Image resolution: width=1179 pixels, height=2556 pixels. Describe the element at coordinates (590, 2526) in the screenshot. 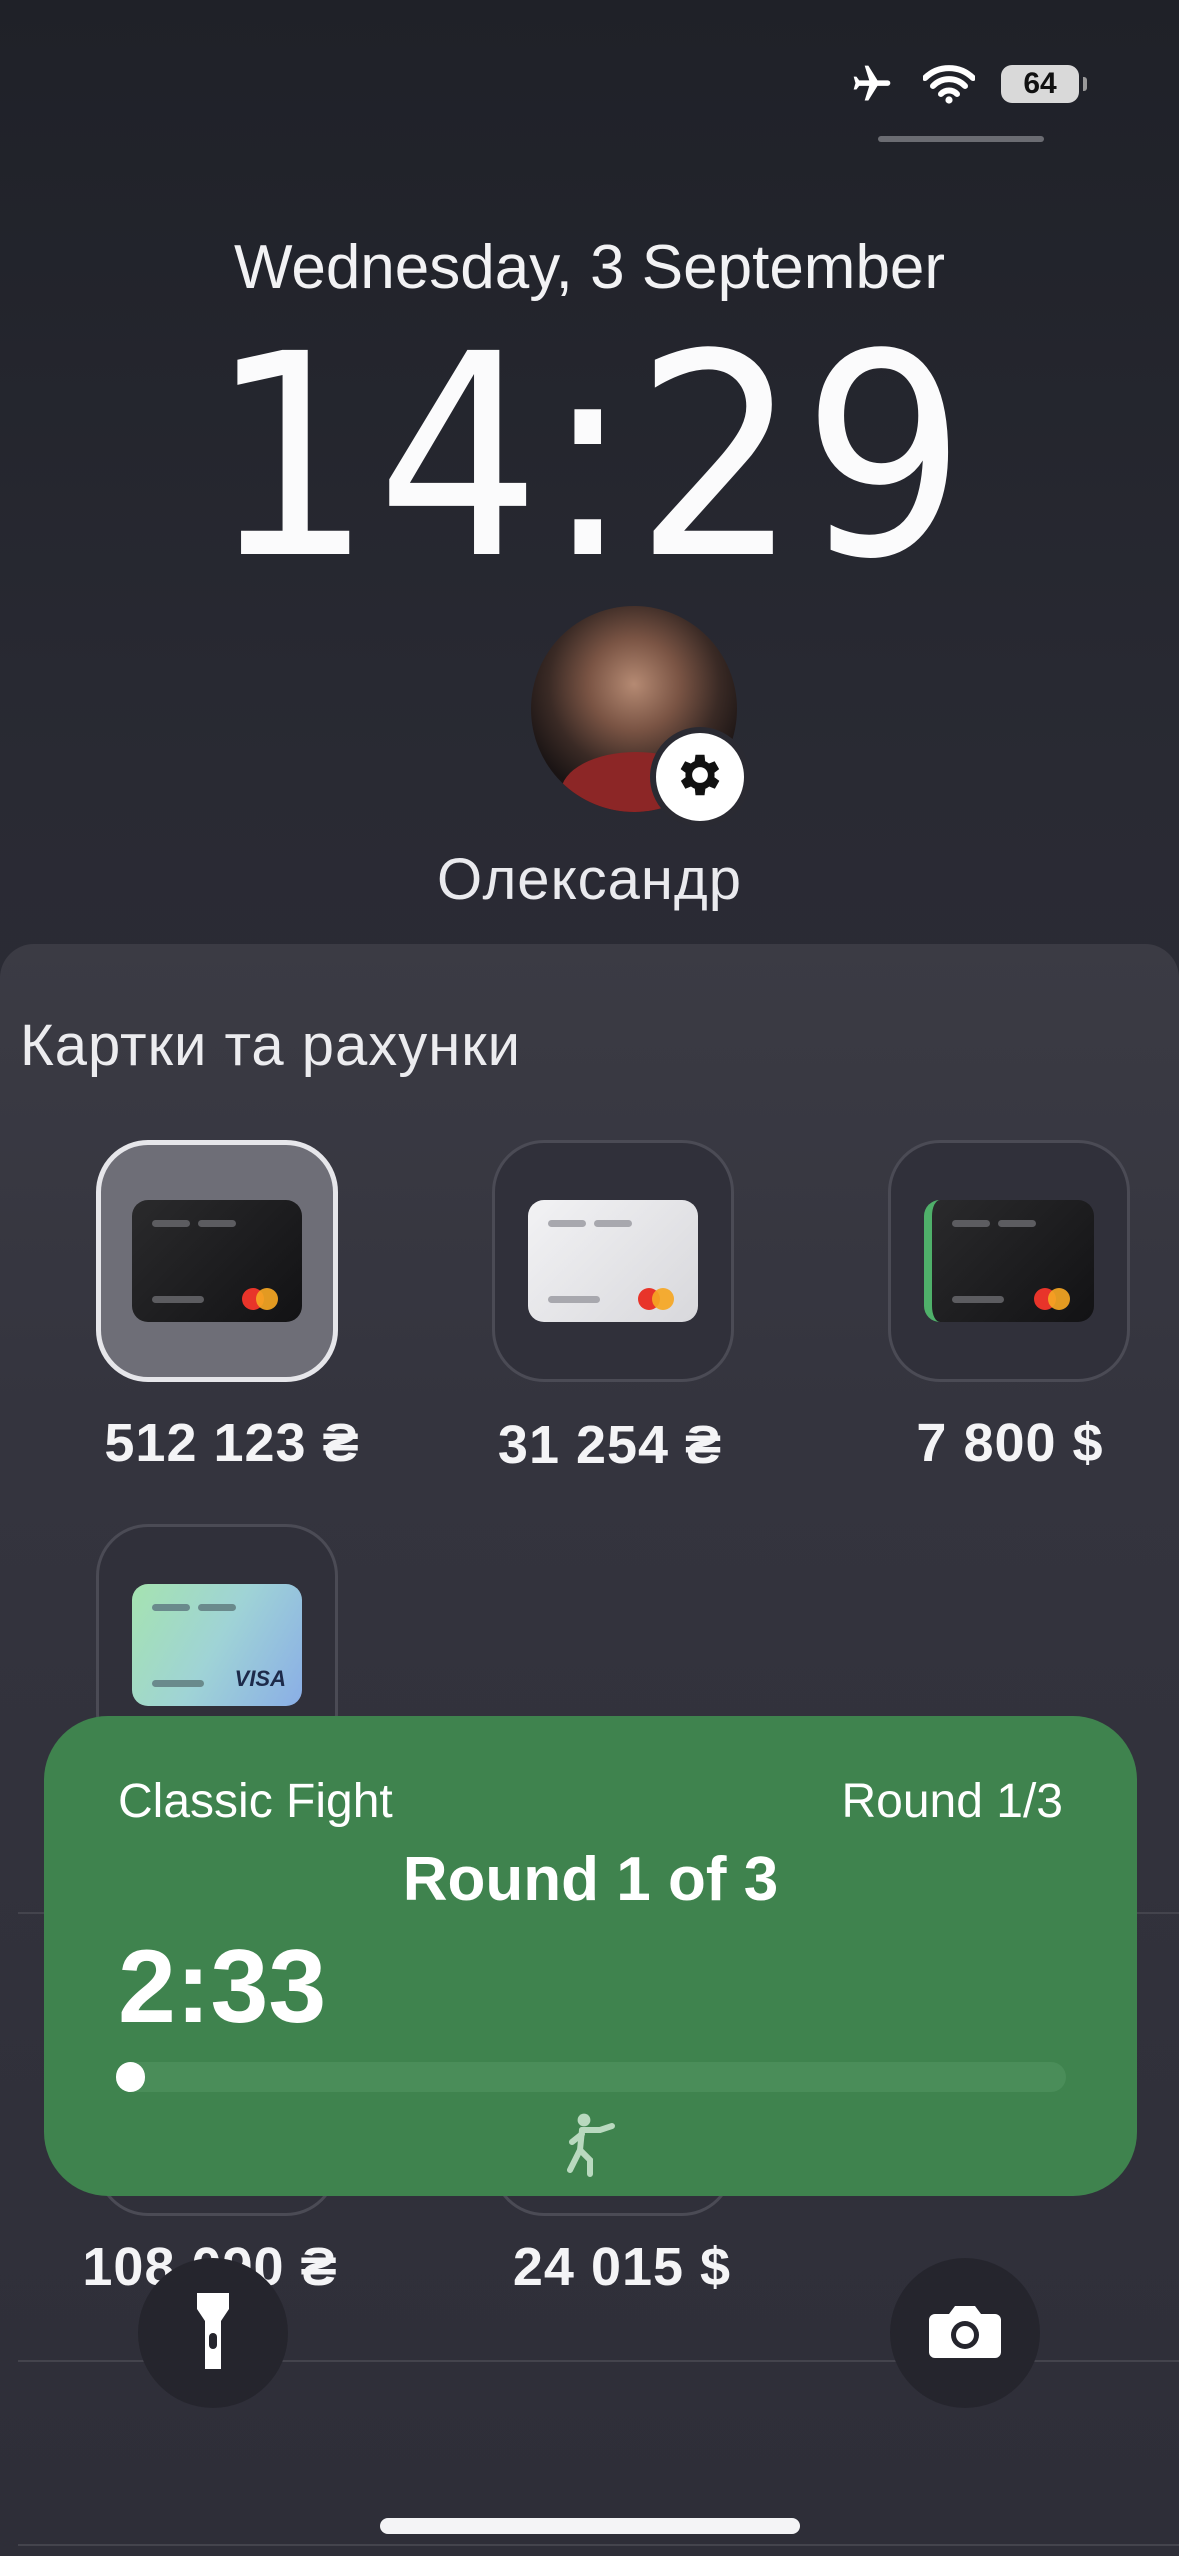

I see `home-indicator` at that location.